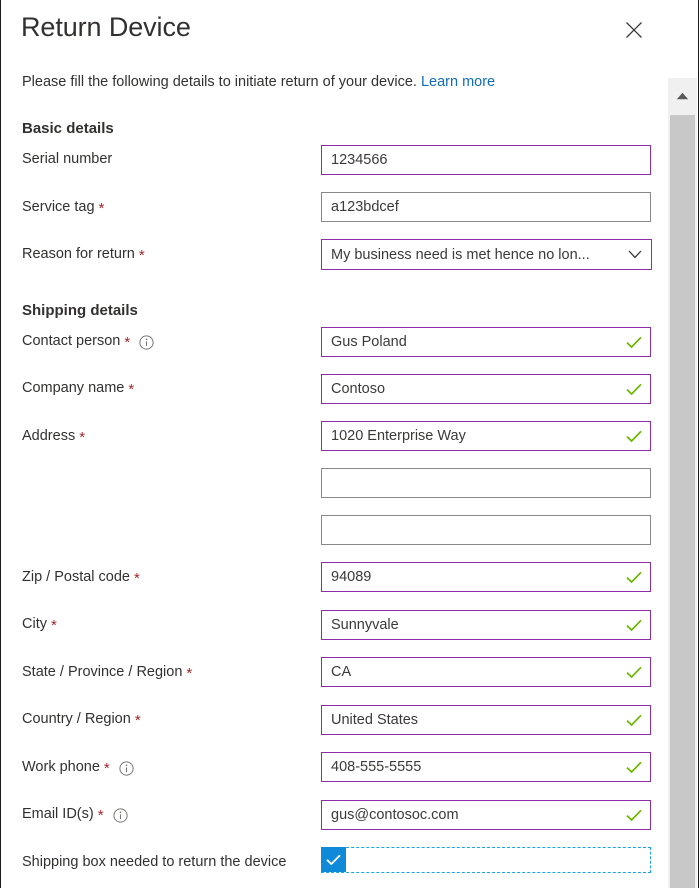 The width and height of the screenshot is (699, 888). What do you see at coordinates (376, 767) in the screenshot?
I see `work-phone-value: 408-555-5555` at bounding box center [376, 767].